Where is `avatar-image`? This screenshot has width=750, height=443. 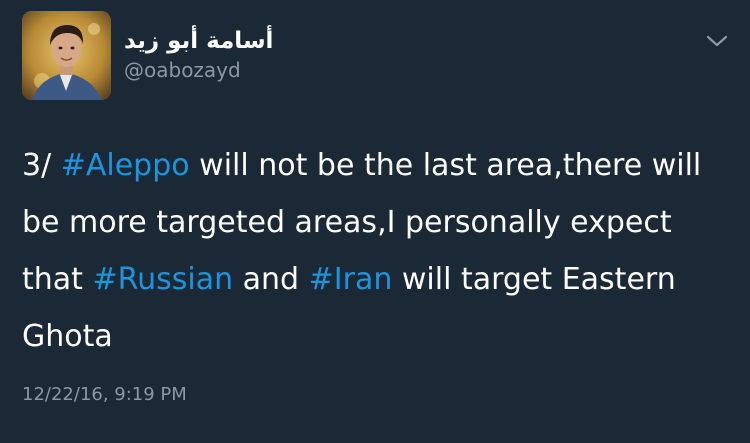 avatar-image is located at coordinates (66, 55).